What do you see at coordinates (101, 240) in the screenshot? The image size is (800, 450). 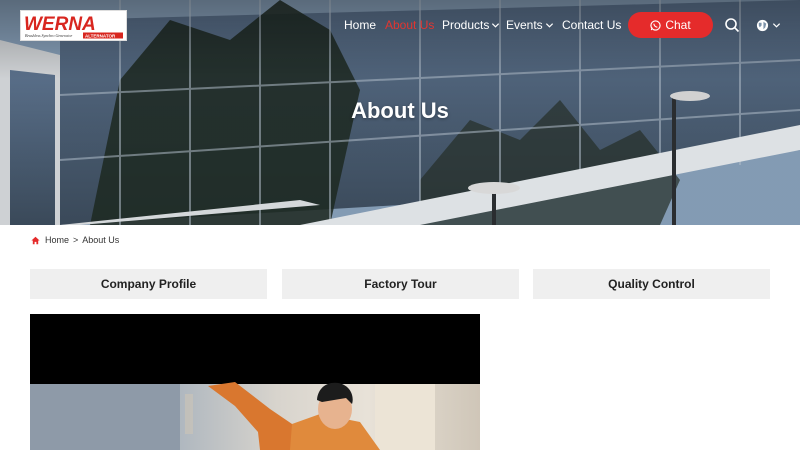 I see `breadcrumb-current: About Us` at bounding box center [101, 240].